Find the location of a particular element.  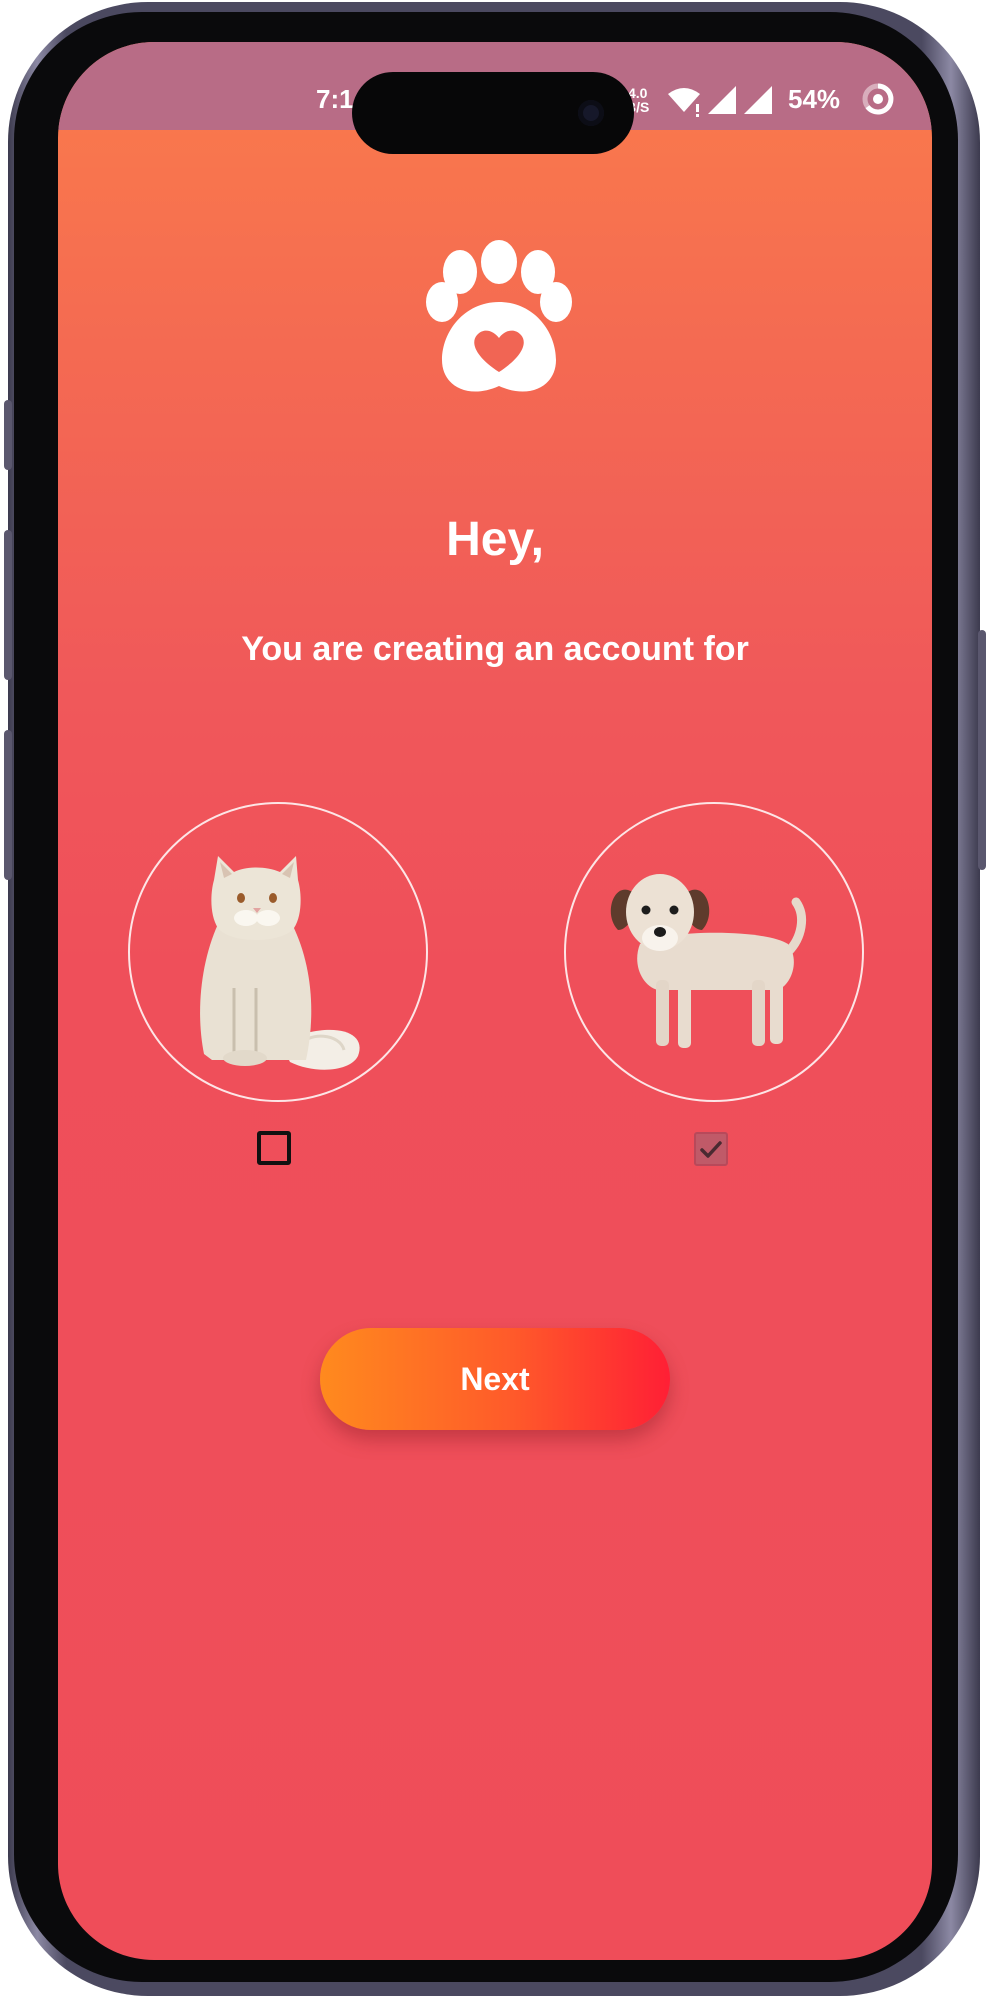

cat-illustration is located at coordinates (280, 963).